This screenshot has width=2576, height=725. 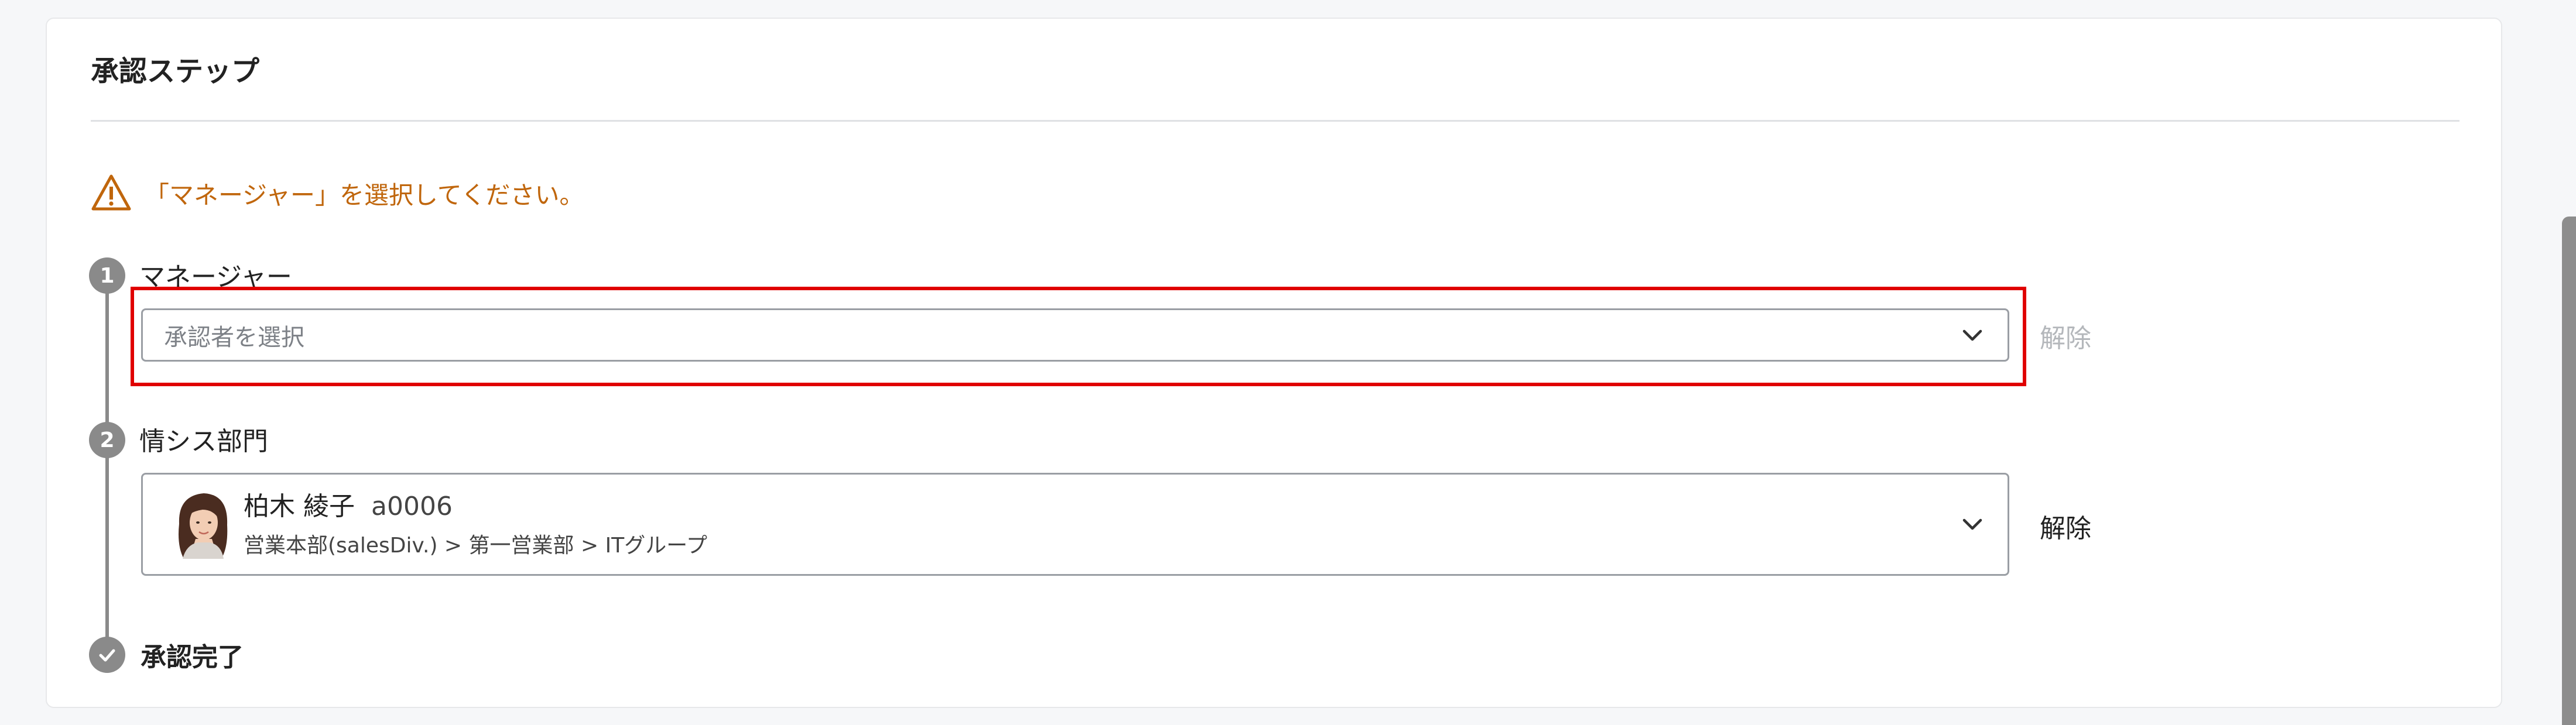 I want to click on warning-triangle-icon, so click(x=111, y=193).